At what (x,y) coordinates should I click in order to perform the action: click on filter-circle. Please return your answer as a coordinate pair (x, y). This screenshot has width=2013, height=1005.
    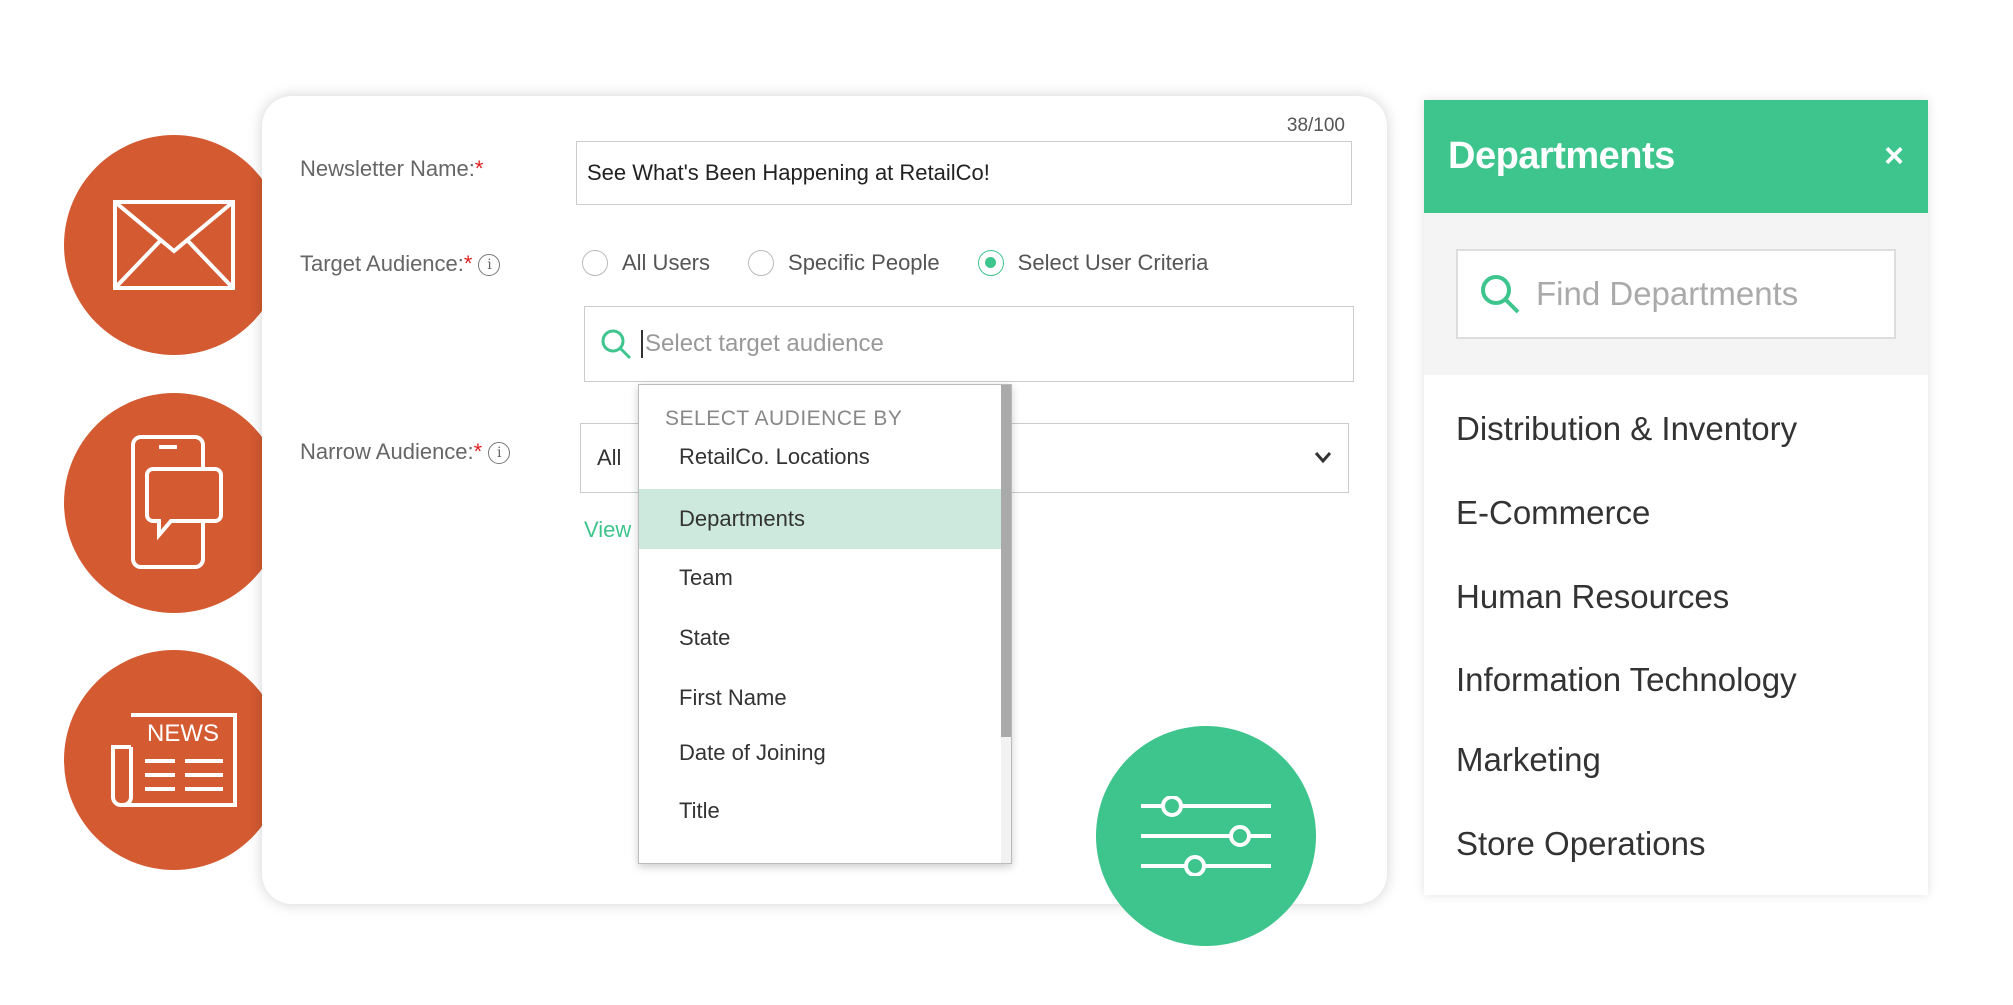
    Looking at the image, I should click on (1206, 836).